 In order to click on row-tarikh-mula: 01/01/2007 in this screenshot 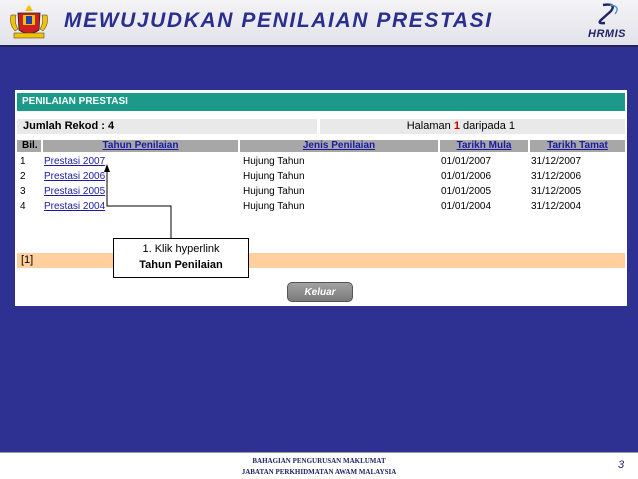, I will do `click(466, 161)`.